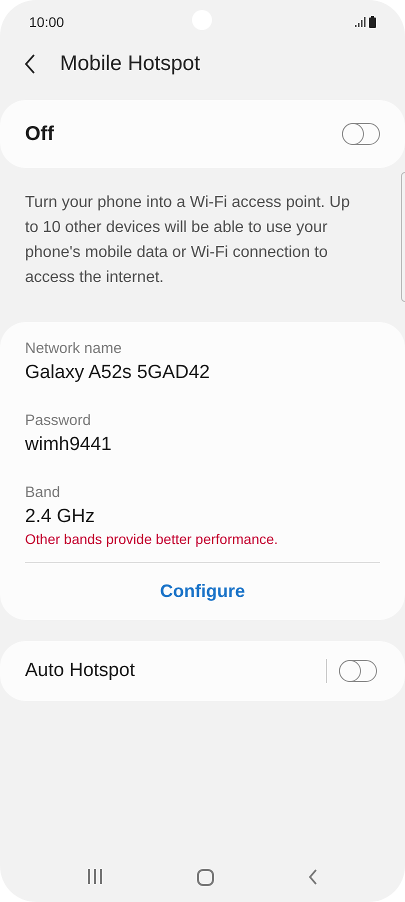 The width and height of the screenshot is (405, 902). I want to click on setting-label: Password, so click(58, 421).